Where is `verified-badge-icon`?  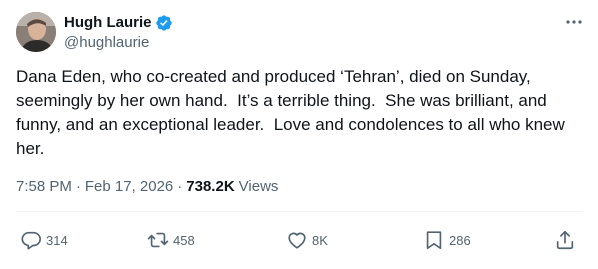 verified-badge-icon is located at coordinates (164, 23).